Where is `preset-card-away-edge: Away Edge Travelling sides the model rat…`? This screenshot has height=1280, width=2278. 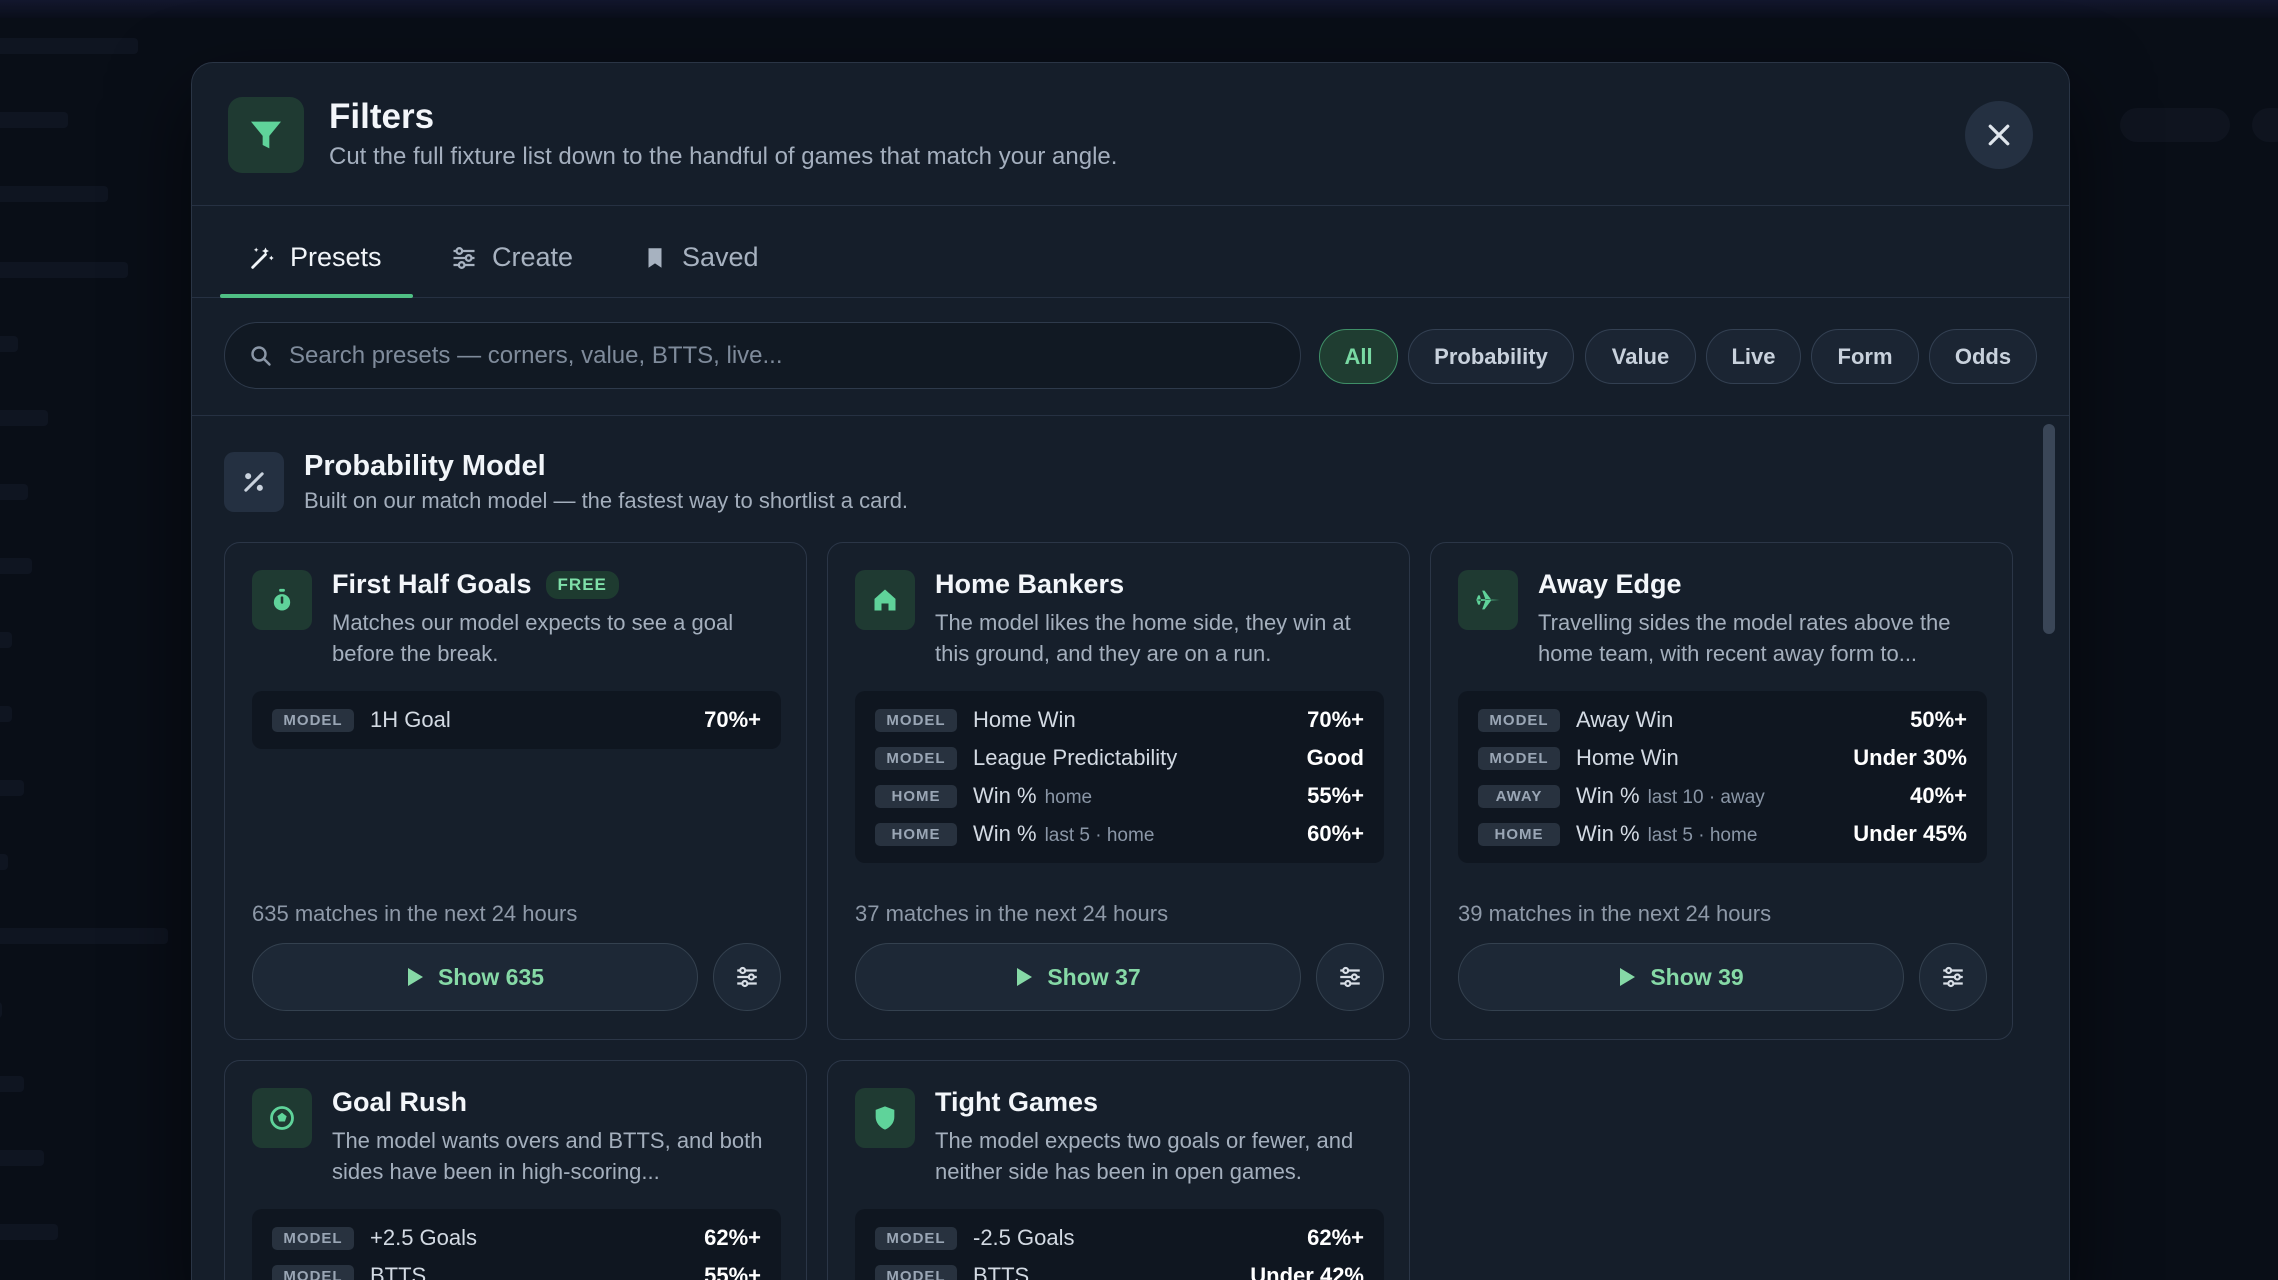
preset-card-away-edge: Away Edge Travelling sides the model rat… is located at coordinates (1721, 791).